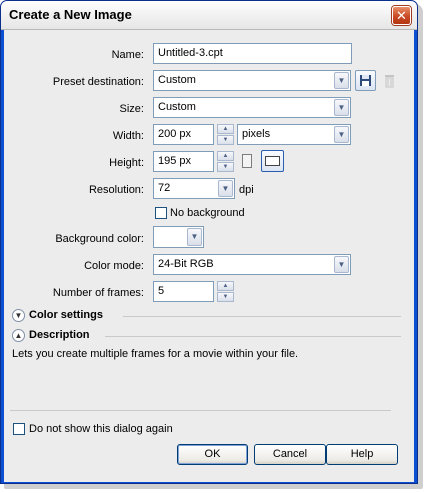  I want to click on width-label: Width:, so click(128, 136).